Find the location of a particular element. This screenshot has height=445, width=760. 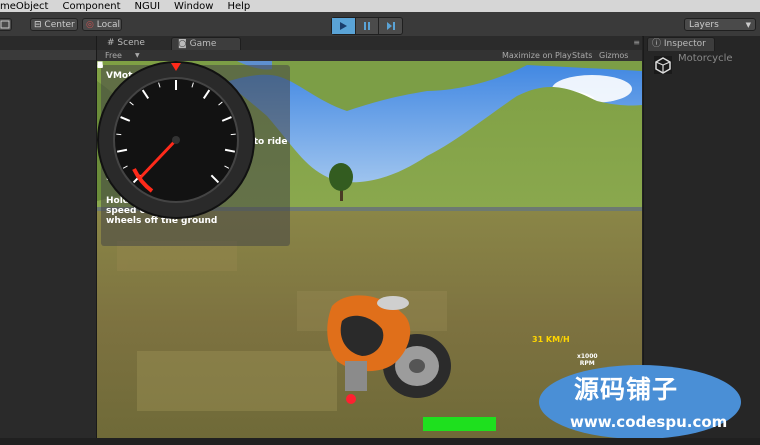

pivot-icon: ⊟ is located at coordinates (38, 25).